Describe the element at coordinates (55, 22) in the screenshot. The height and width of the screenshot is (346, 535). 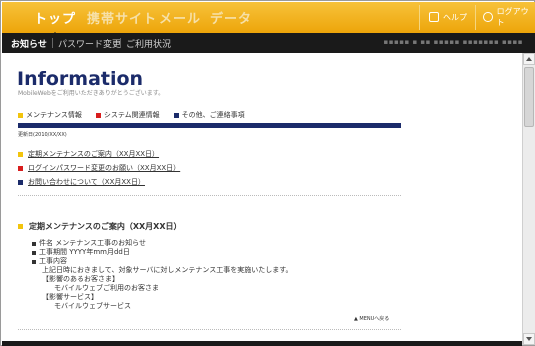
I see `tab-top: トップ` at that location.